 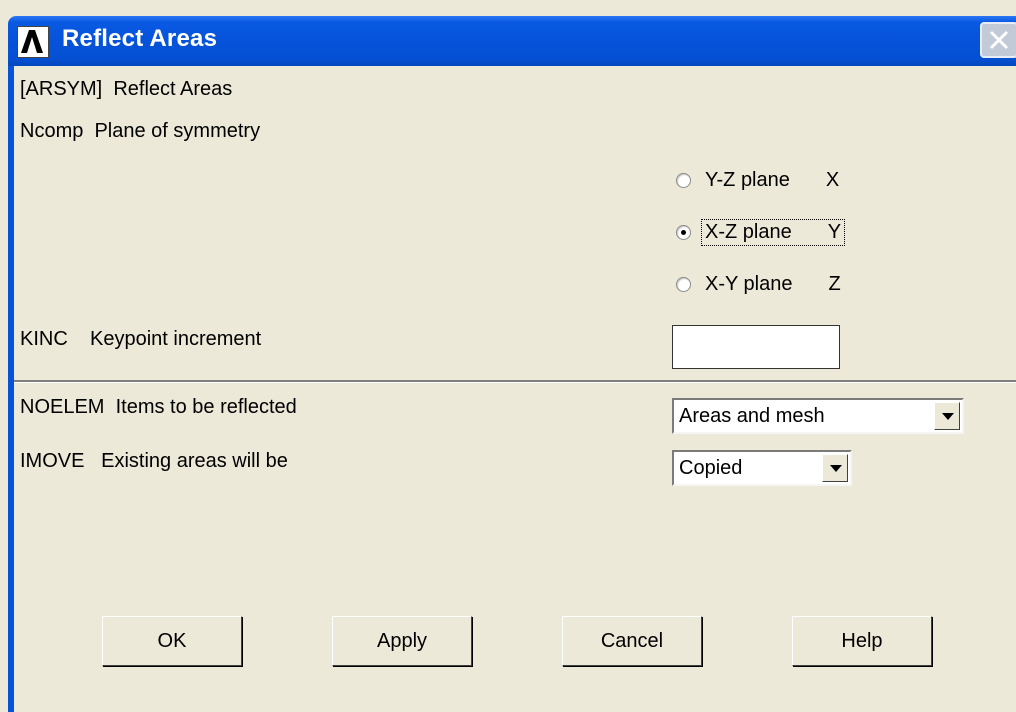 I want to click on noelem-label: NOELEM Items to be reflected, so click(x=158, y=407).